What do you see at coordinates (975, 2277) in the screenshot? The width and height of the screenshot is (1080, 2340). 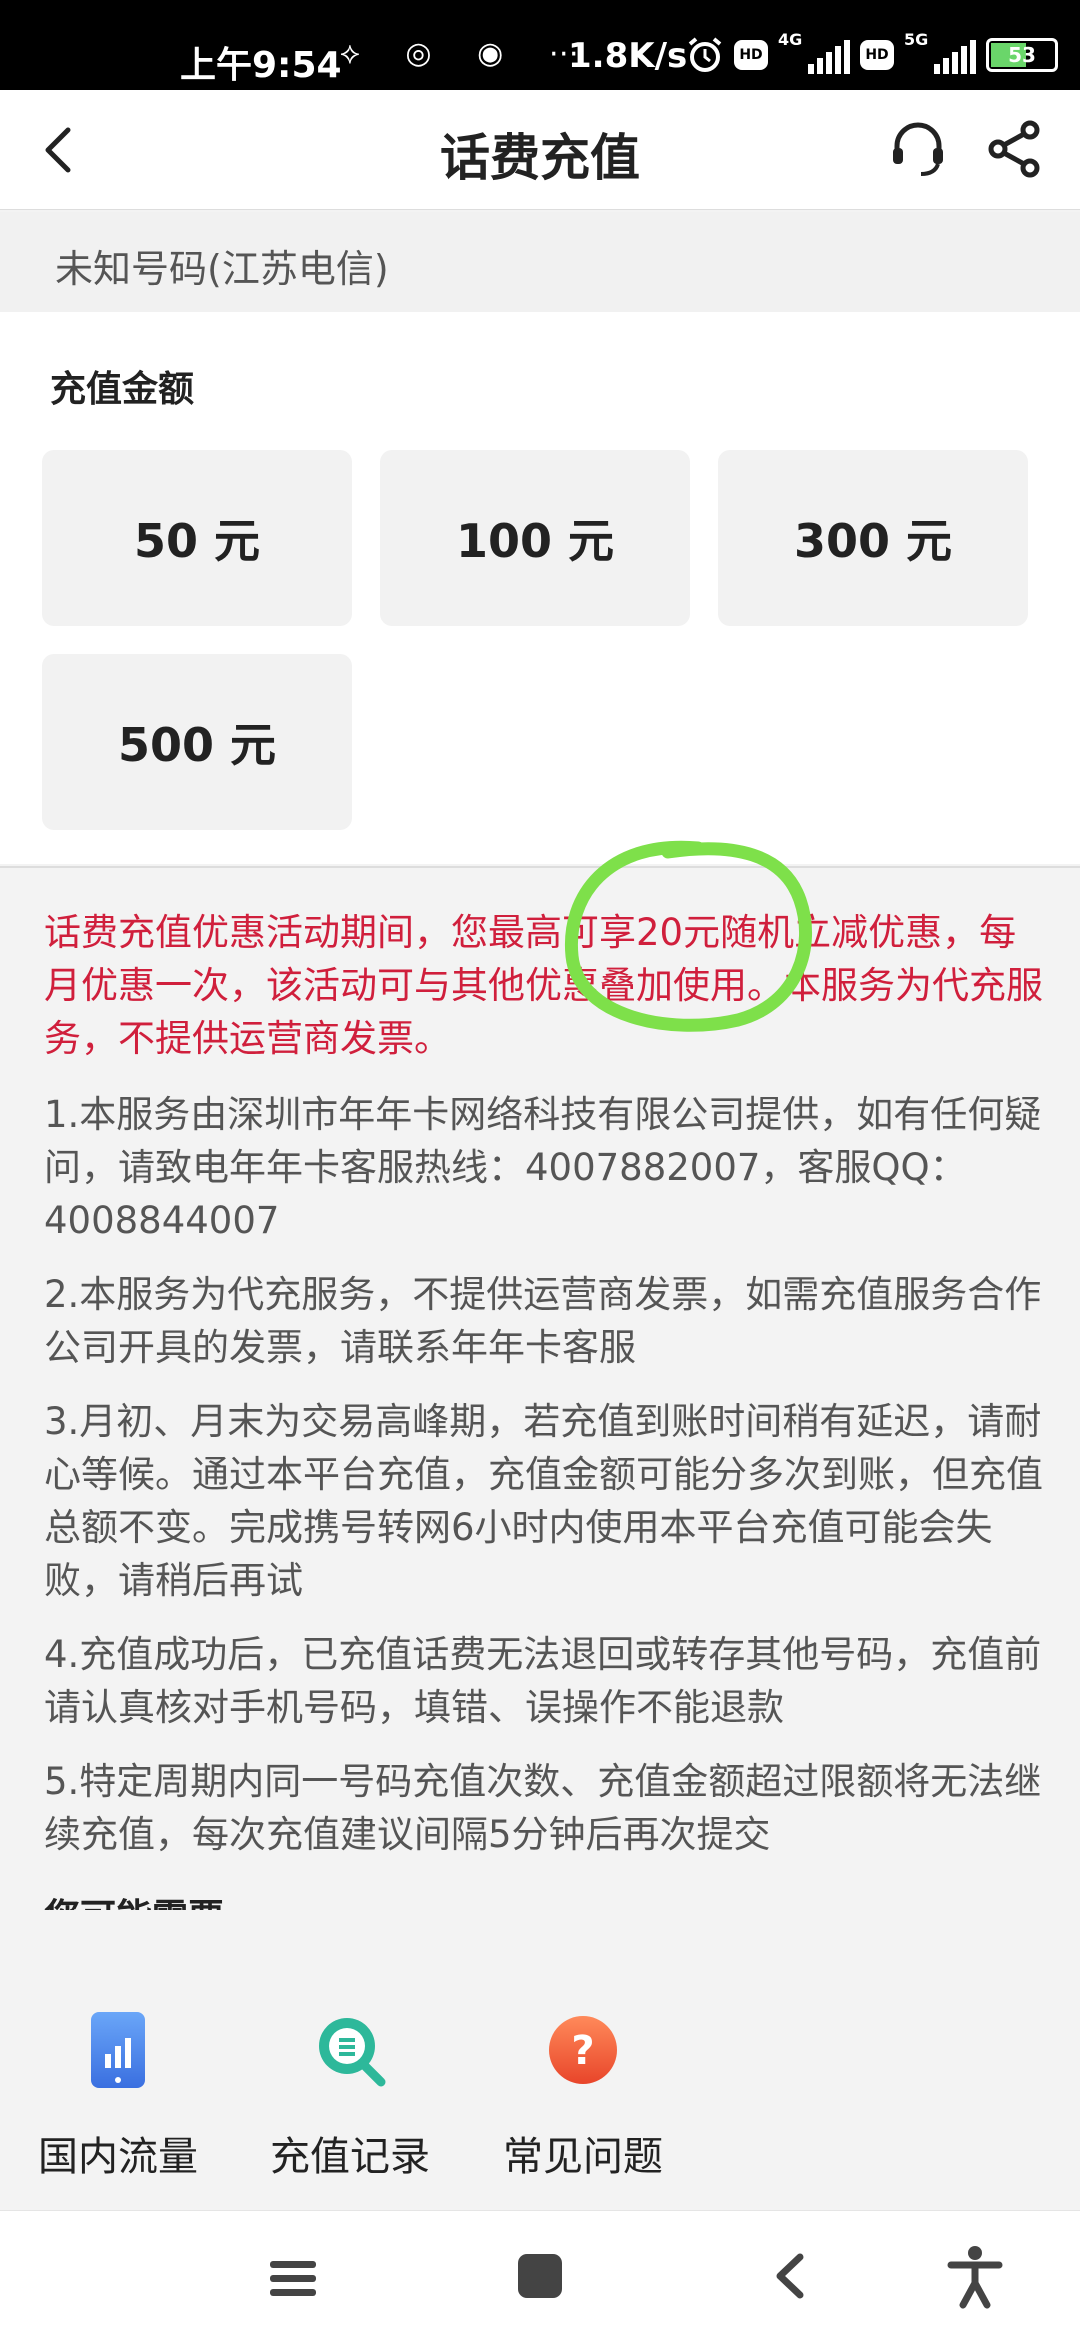 I see `accessibility-icon` at bounding box center [975, 2277].